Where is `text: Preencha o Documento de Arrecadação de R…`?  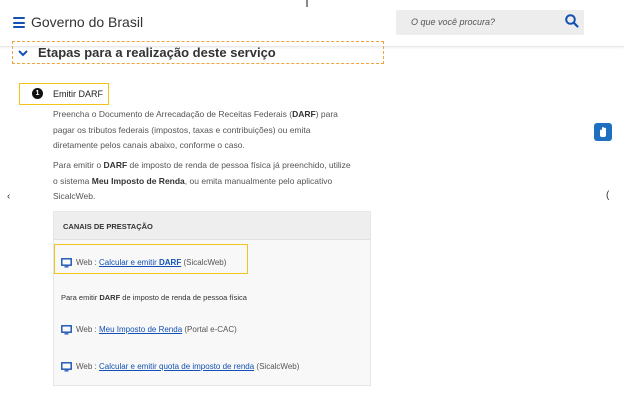
text: Preencha o Documento de Arrecadação de R… is located at coordinates (173, 114).